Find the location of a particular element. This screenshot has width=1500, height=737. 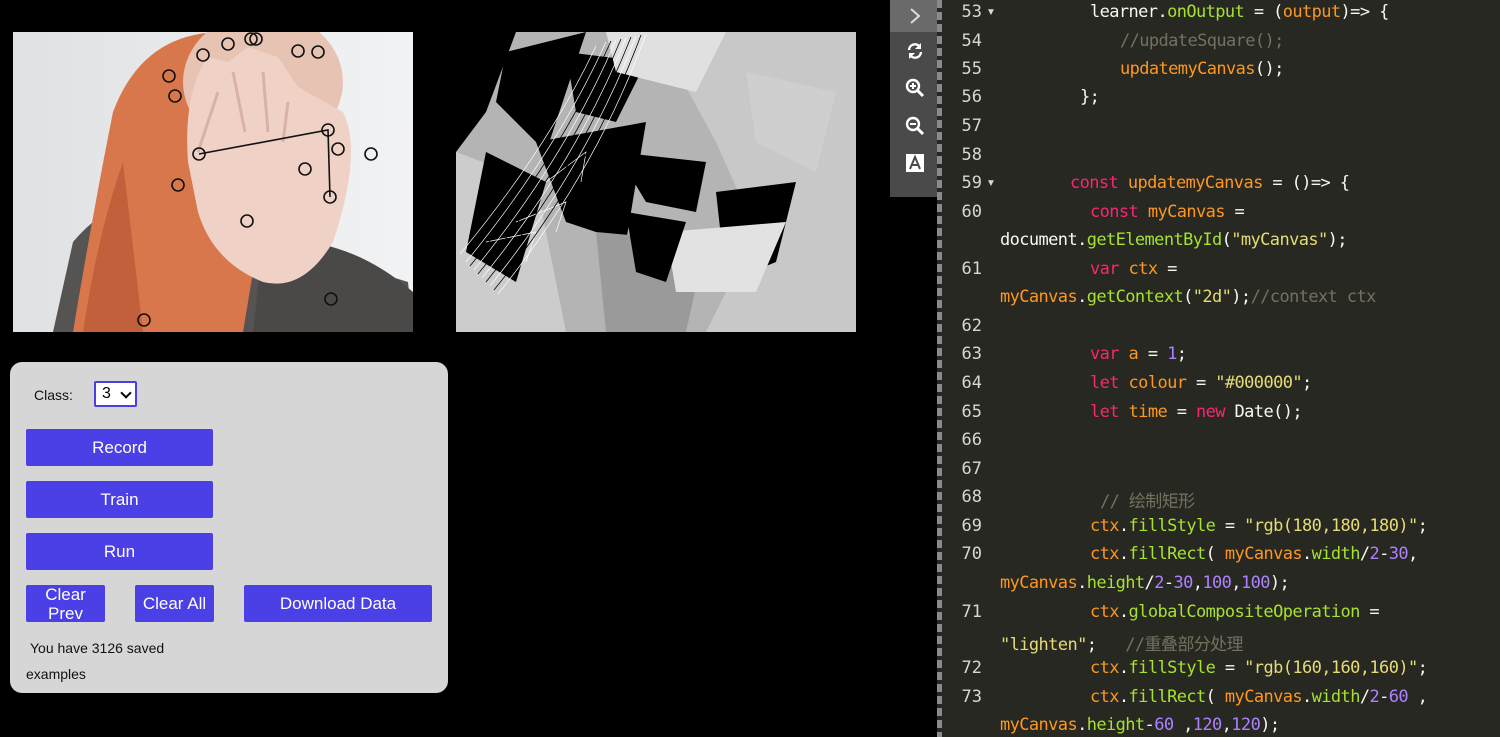

line-number: 66 is located at coordinates (971, 440).